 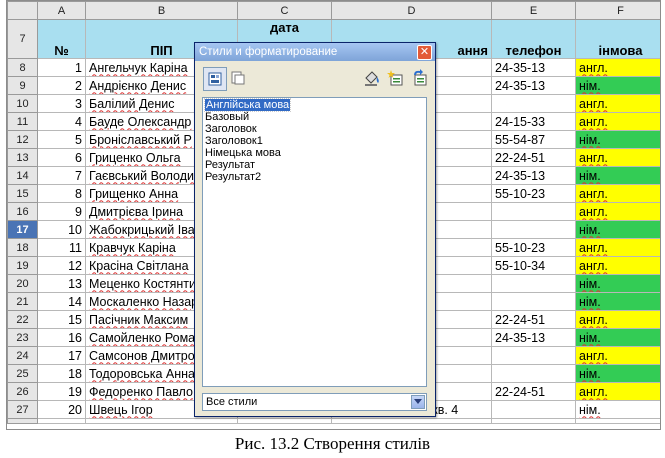 What do you see at coordinates (61, 121) in the screenshot?
I see `cell-number: 4` at bounding box center [61, 121].